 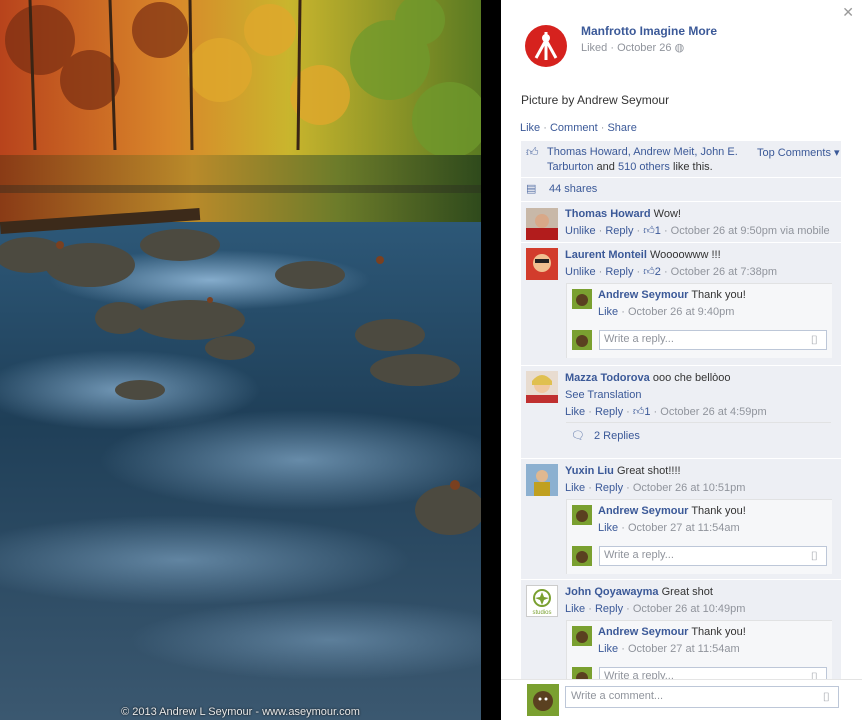 I want to click on comment-input: Write a comment... ⌷, so click(x=702, y=697).